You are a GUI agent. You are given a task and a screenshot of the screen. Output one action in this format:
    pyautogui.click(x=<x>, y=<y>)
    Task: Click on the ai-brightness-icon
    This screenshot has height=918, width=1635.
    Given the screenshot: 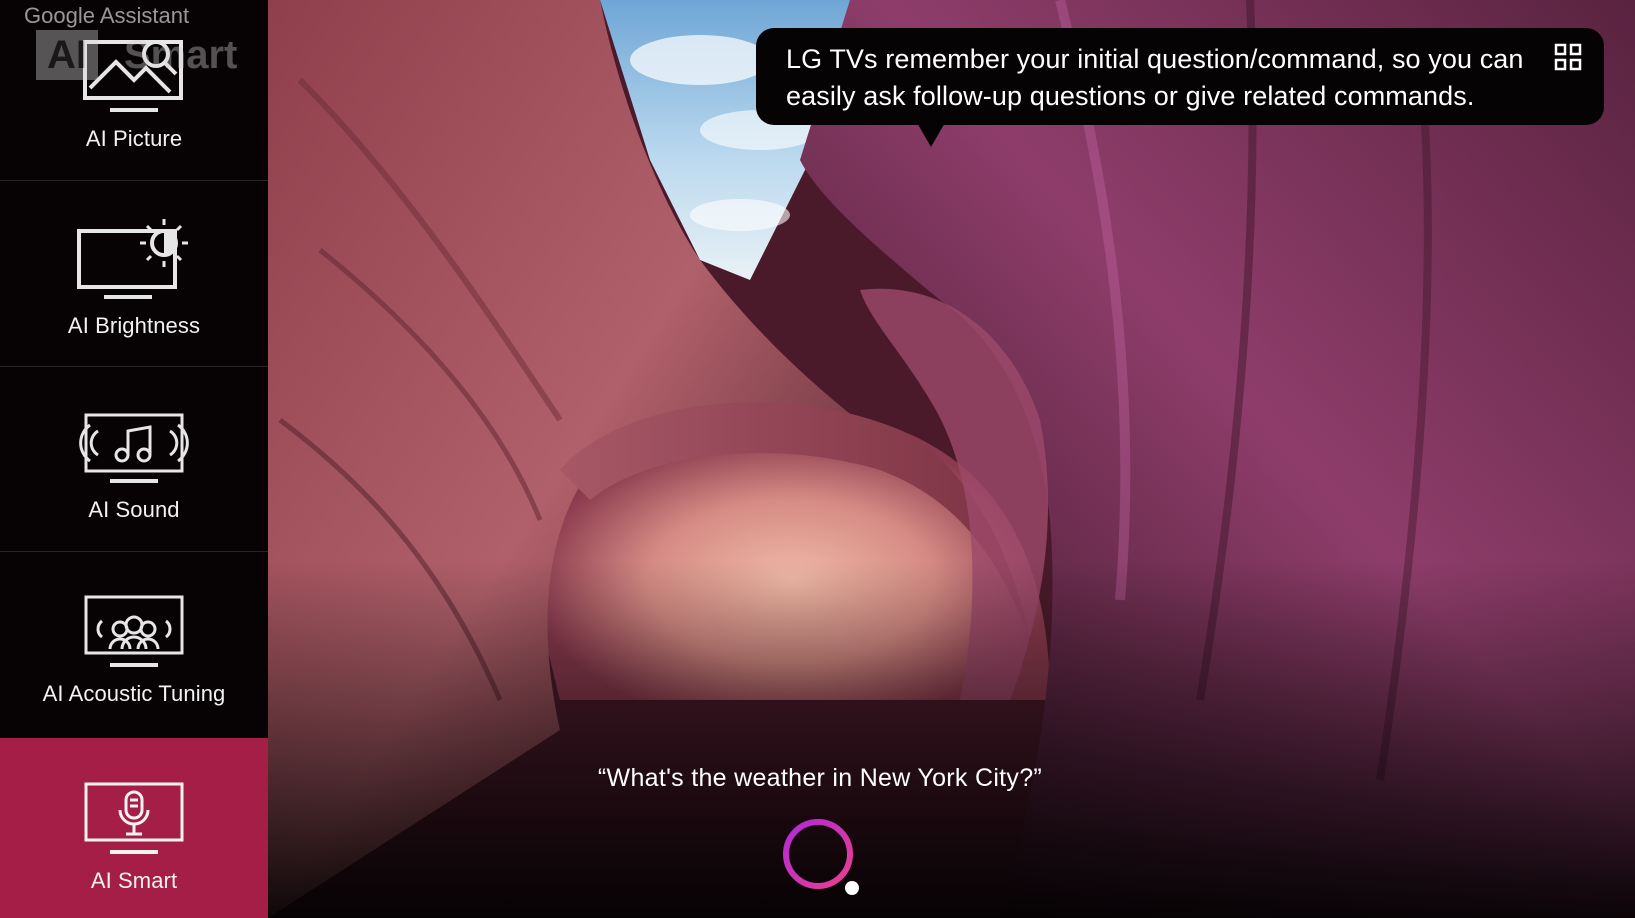 What is the action you would take?
    pyautogui.click(x=132, y=259)
    